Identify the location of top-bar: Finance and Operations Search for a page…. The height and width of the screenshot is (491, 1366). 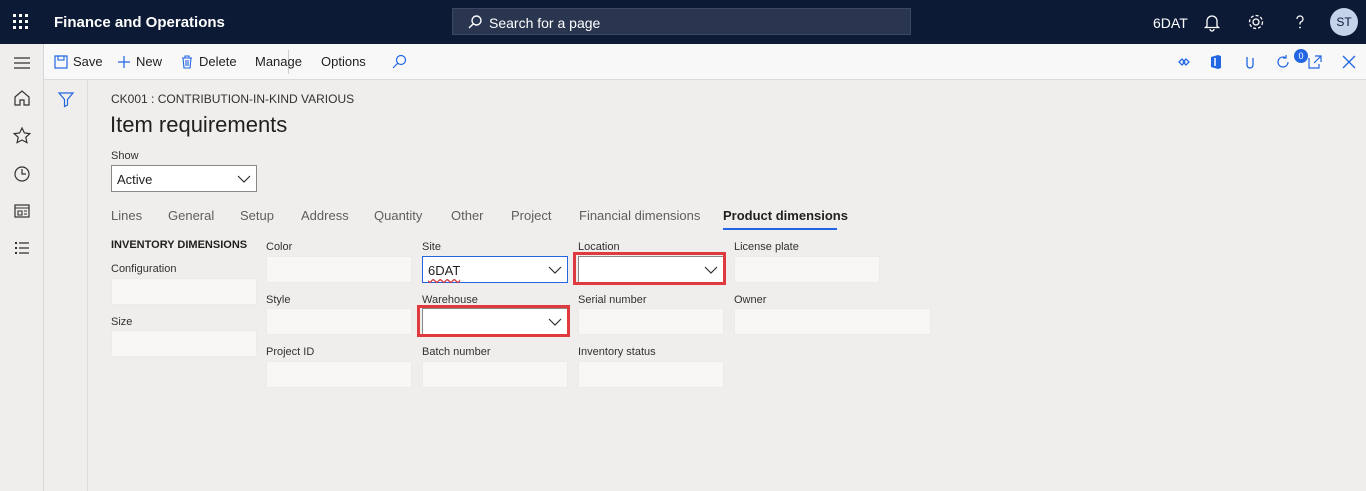
(683, 22).